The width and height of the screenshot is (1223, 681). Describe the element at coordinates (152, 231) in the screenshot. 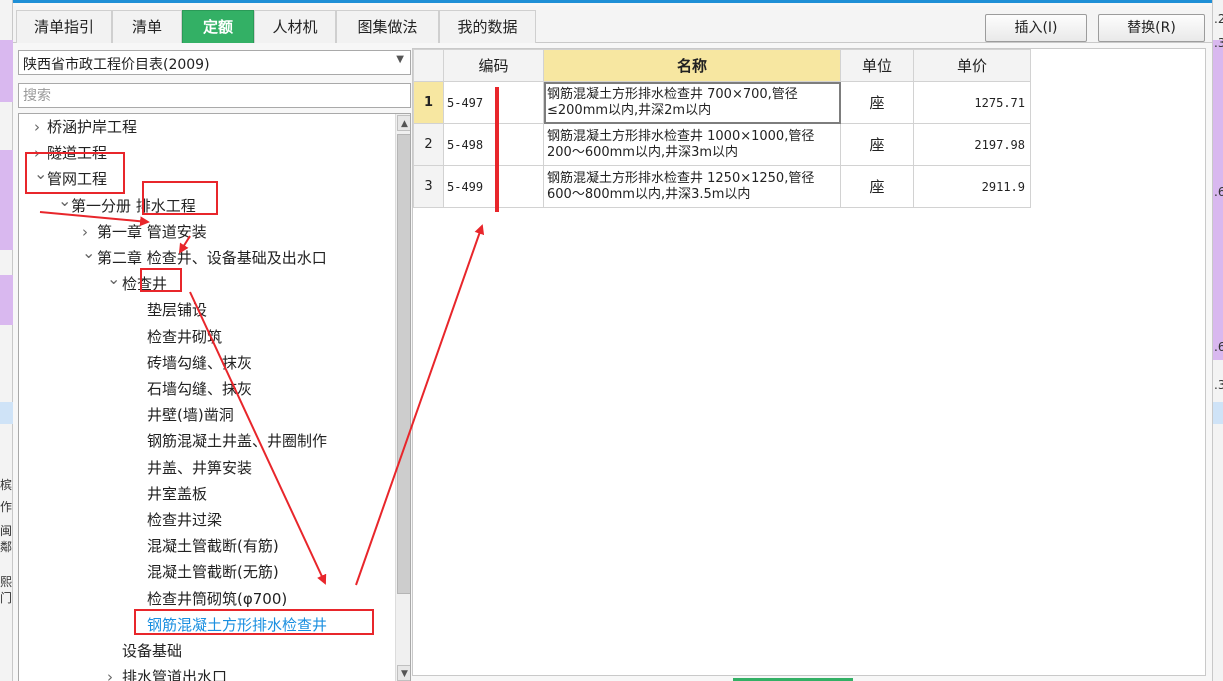

I see `tree-node-label: 第一章 管道安装` at that location.